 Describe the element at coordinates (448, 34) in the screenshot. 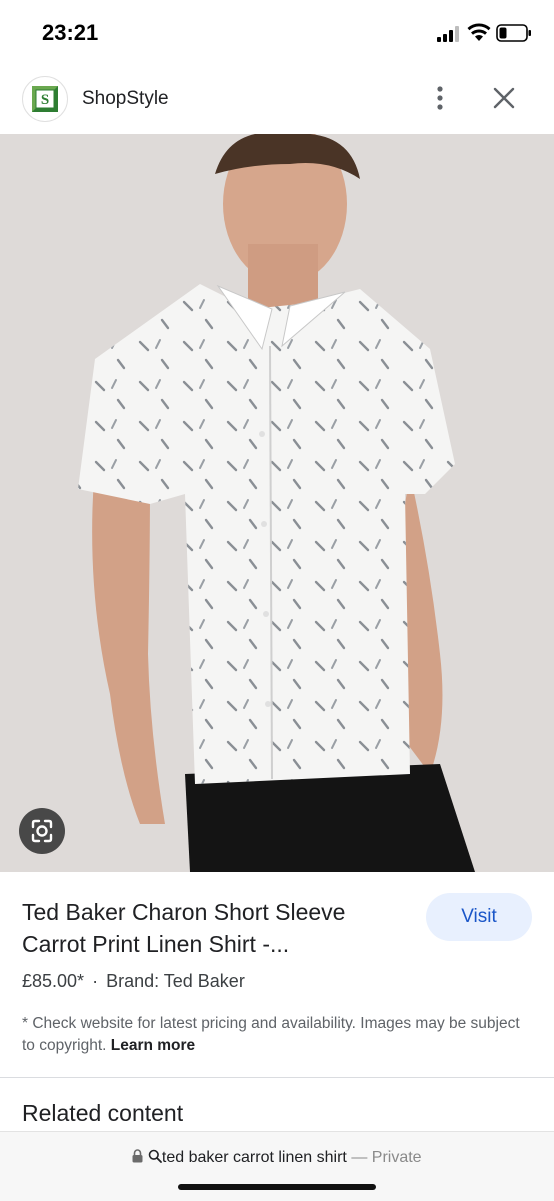

I see `cellular-signal-icon` at that location.